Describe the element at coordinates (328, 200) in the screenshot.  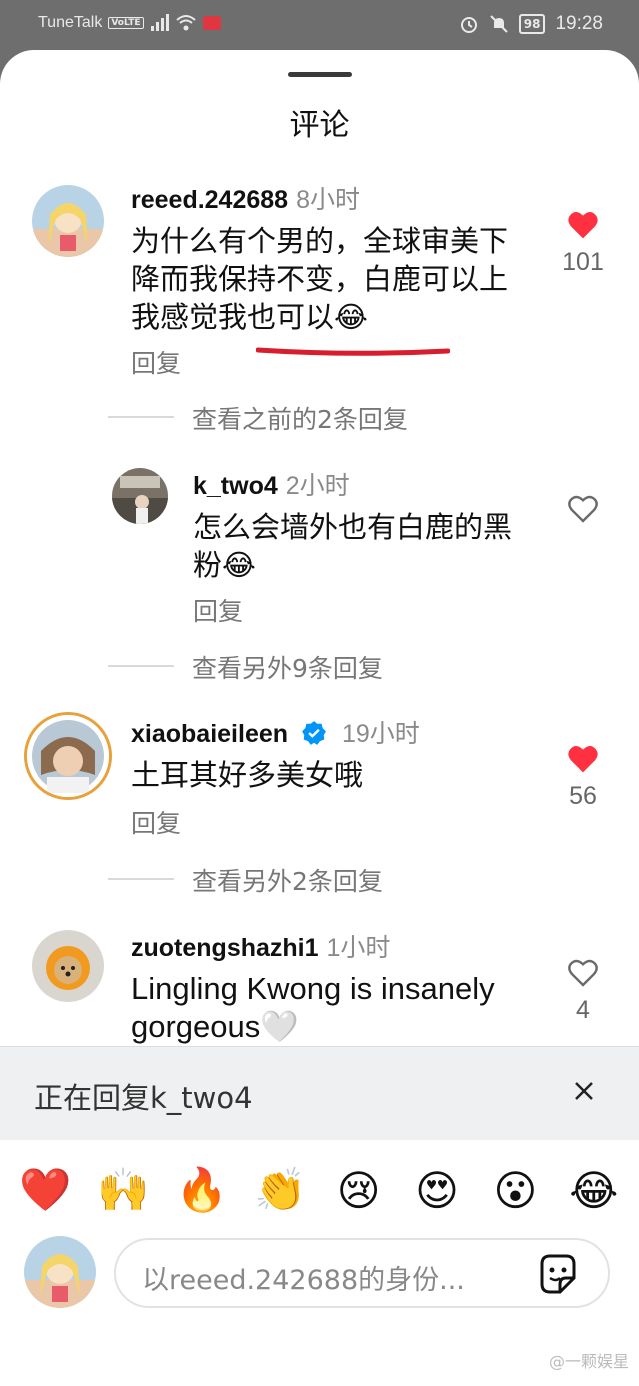
I see `comment-time: 8小时` at that location.